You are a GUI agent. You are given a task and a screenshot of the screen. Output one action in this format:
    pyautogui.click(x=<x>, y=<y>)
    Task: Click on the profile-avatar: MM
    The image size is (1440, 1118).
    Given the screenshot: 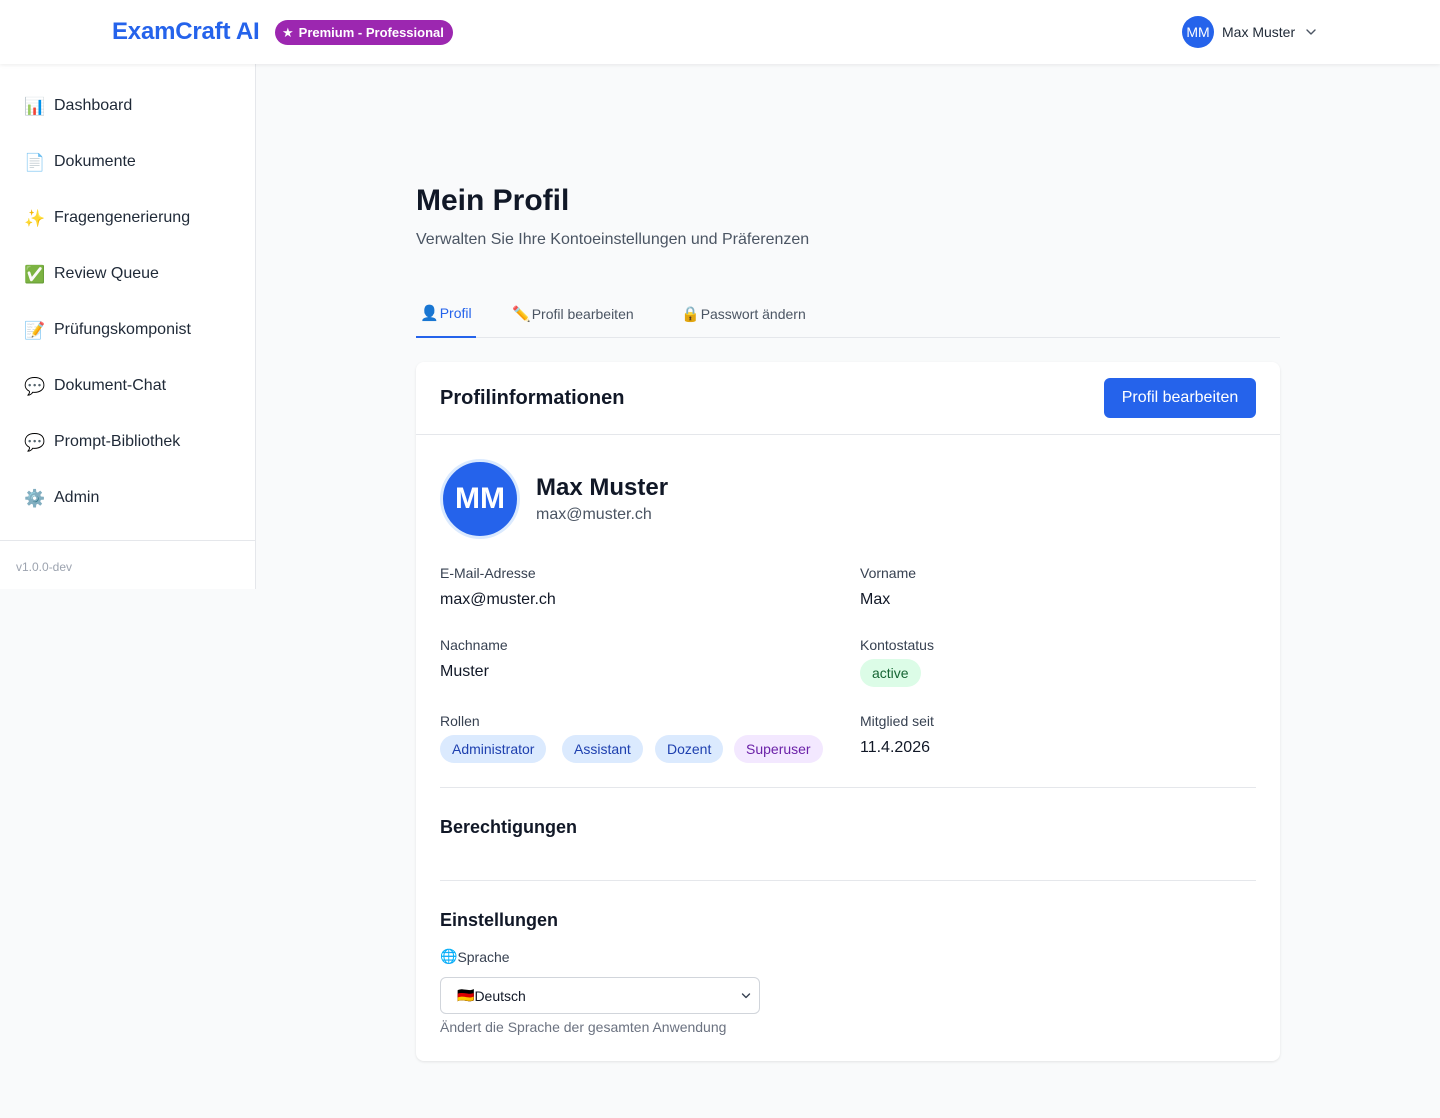 What is the action you would take?
    pyautogui.click(x=480, y=499)
    